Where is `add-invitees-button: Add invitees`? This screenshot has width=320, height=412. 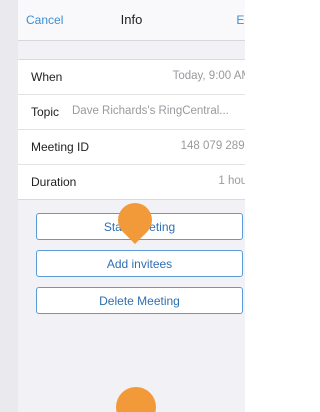 add-invitees-button: Add invitees is located at coordinates (139, 263).